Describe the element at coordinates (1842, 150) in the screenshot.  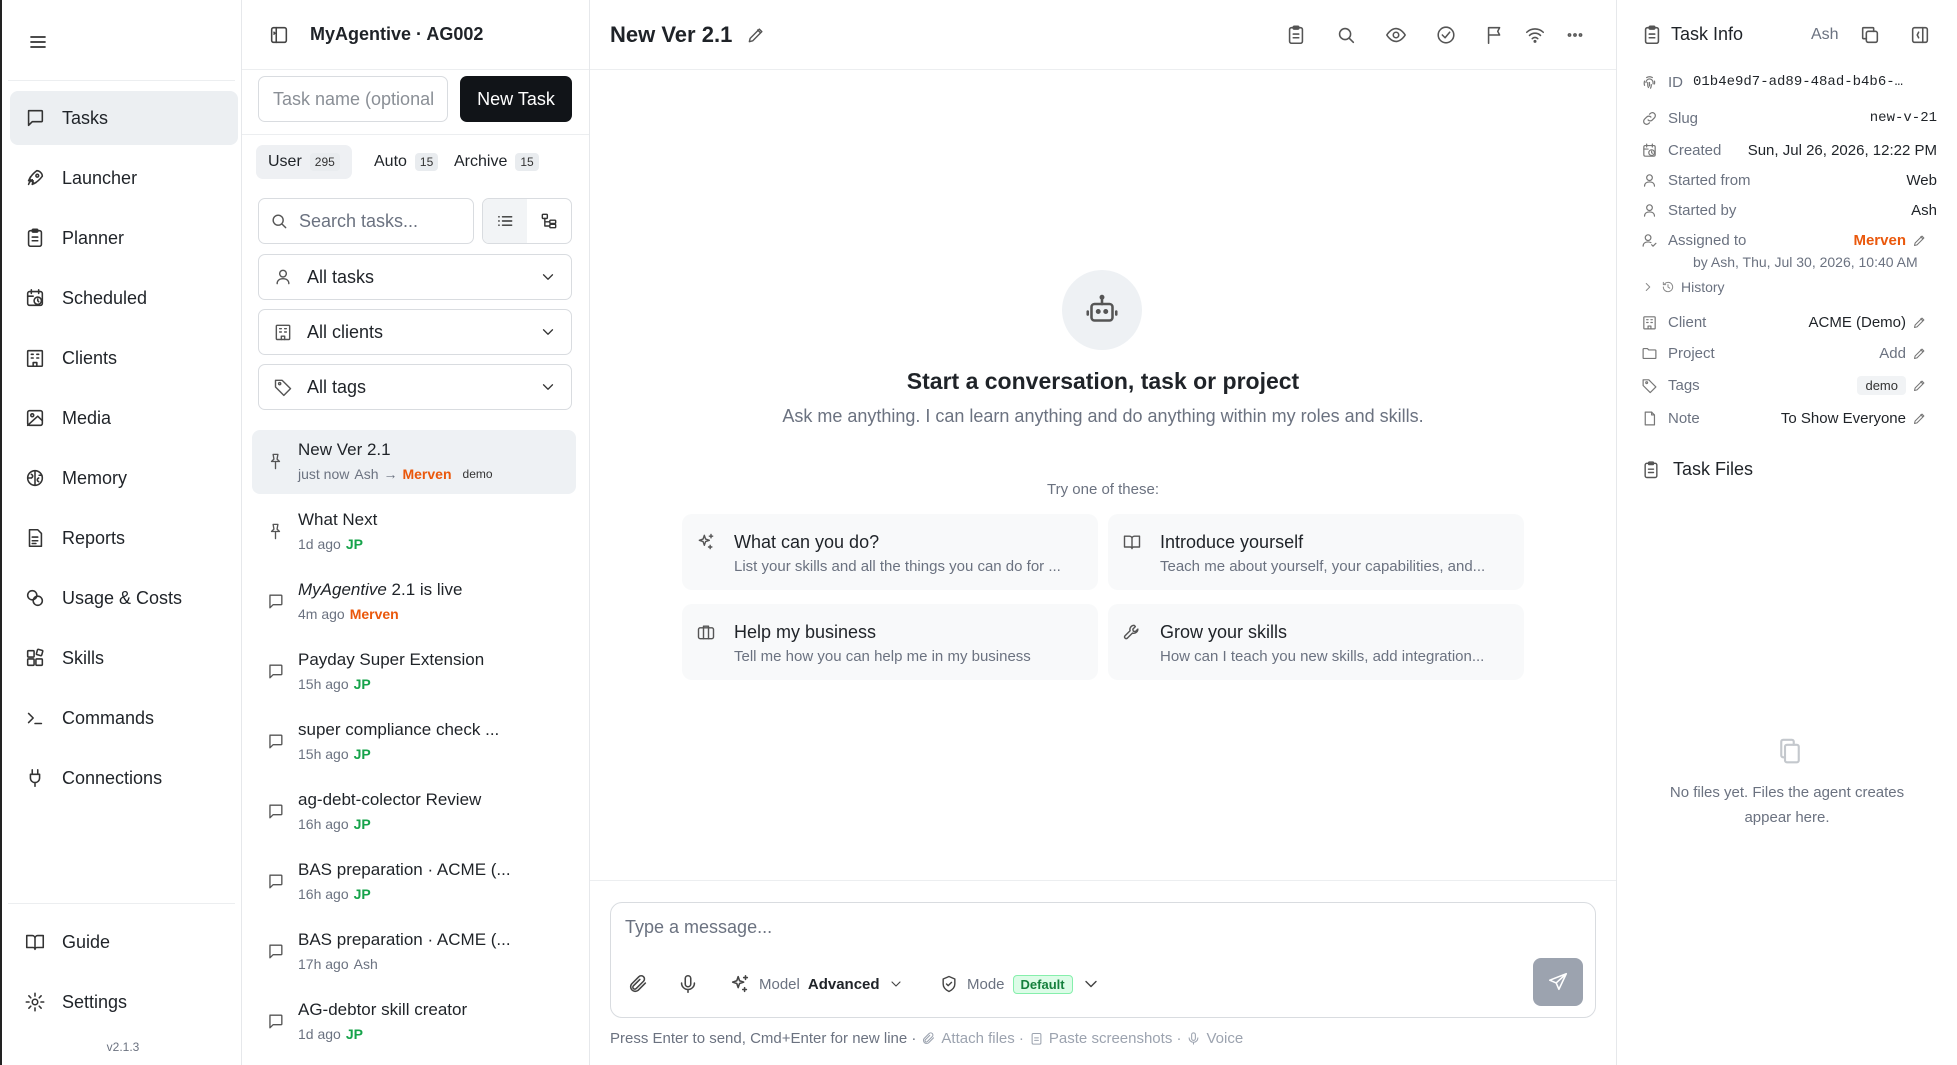
I see `created-value: Sun, Jul 26, 2026, 12:22 PM` at that location.